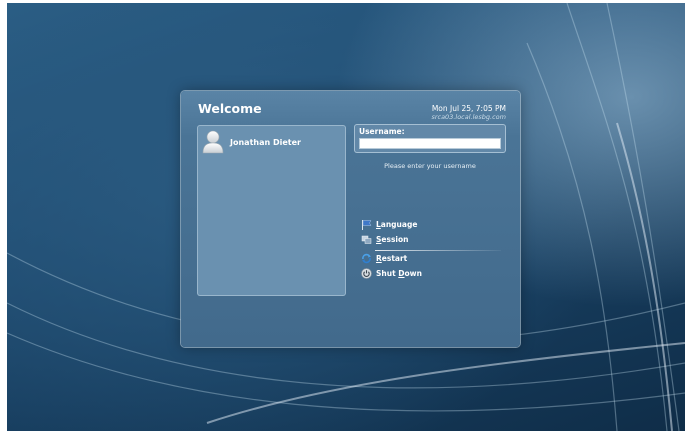 This screenshot has width=688, height=434. What do you see at coordinates (399, 273) in the screenshot?
I see `shutdown-label: Shut Down` at bounding box center [399, 273].